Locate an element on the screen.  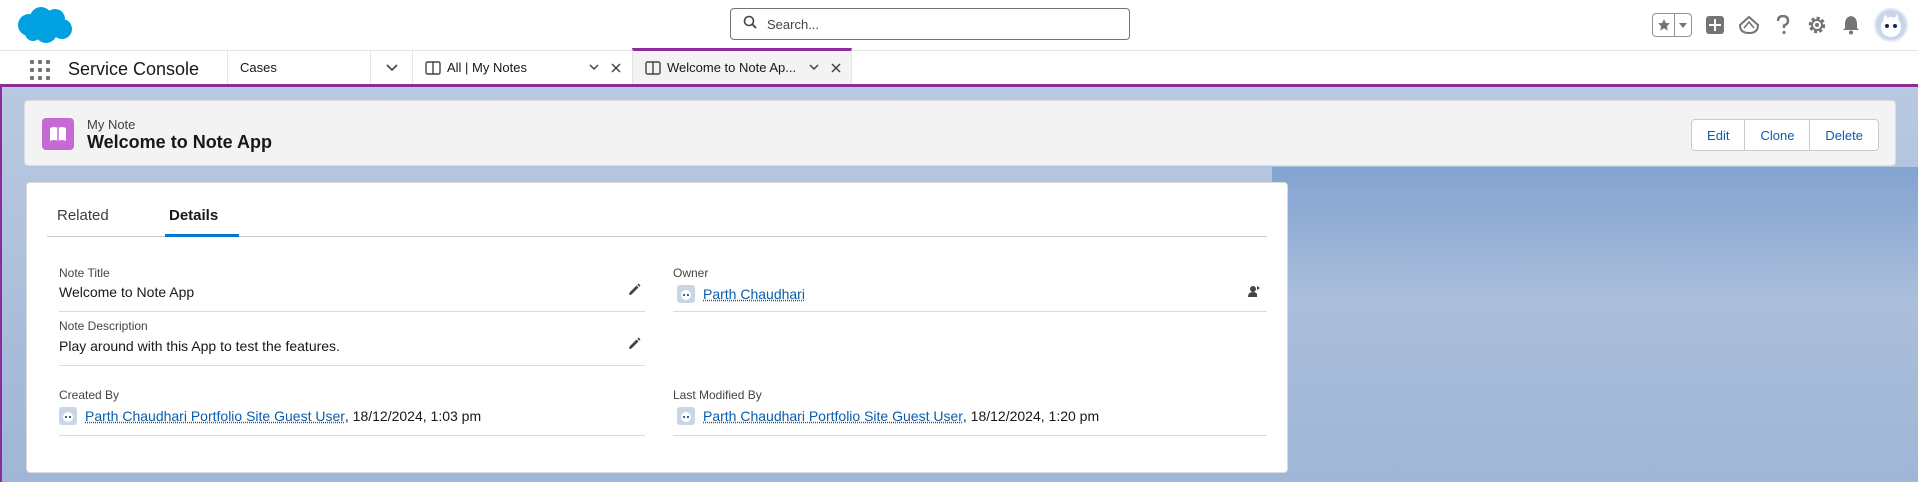
navigation-menu-cases: Cases is located at coordinates (298, 67).